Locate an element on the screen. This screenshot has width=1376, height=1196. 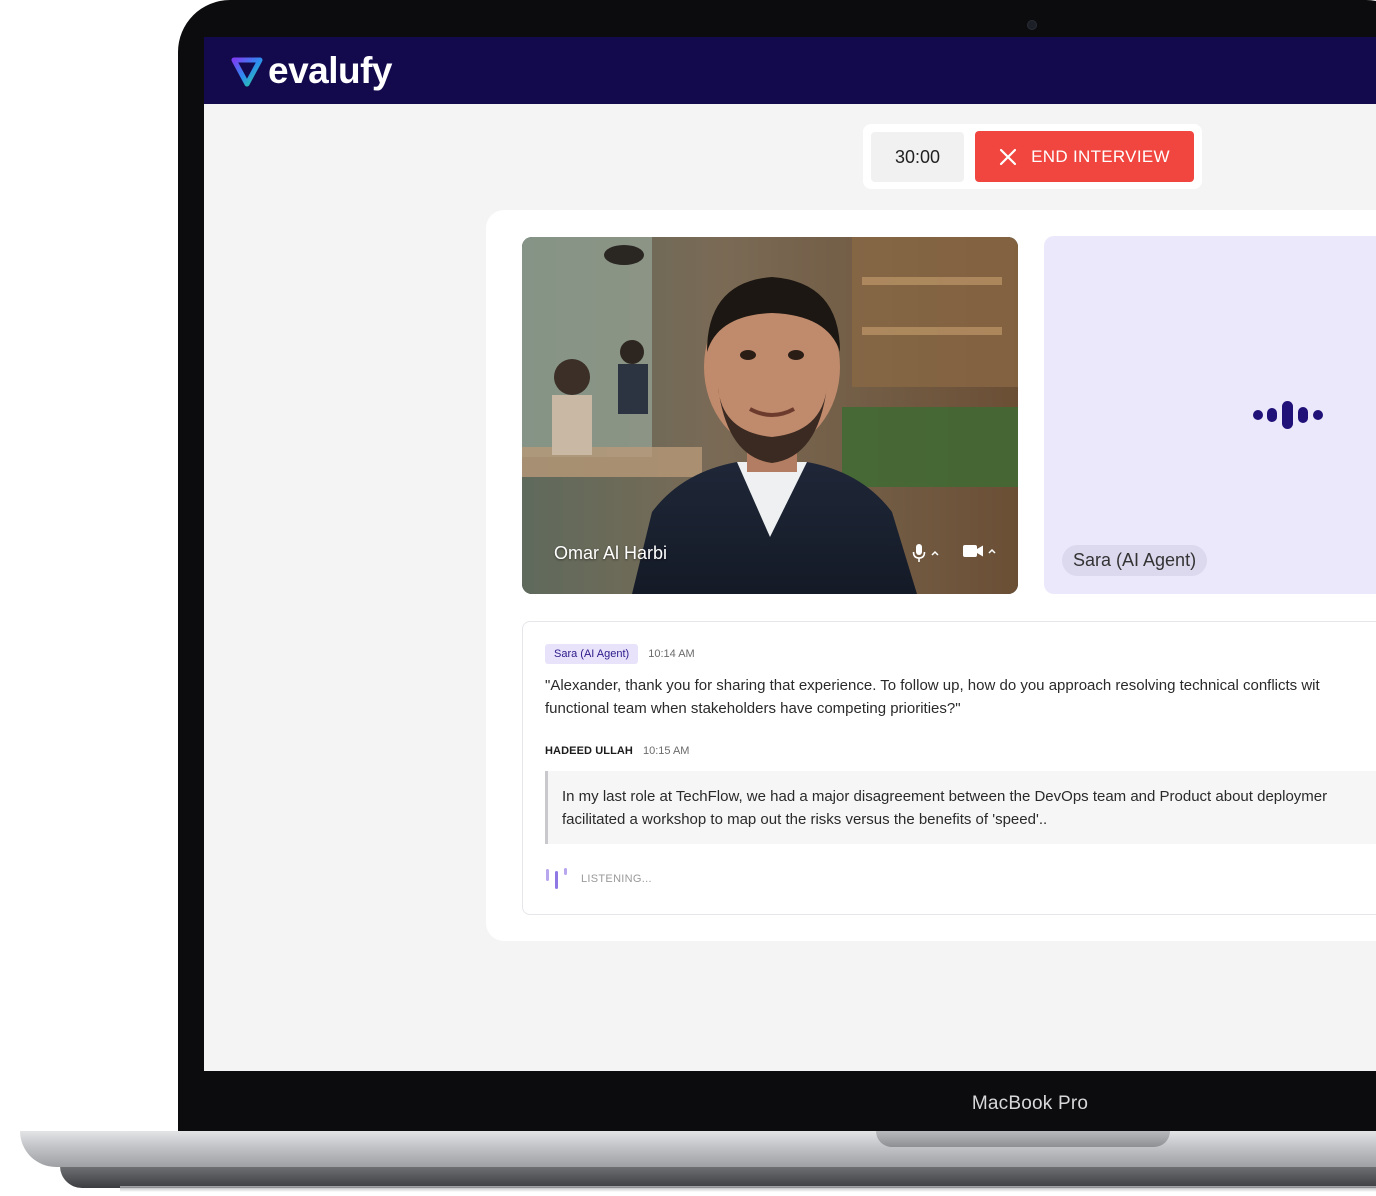
webcam is located at coordinates (1032, 25).